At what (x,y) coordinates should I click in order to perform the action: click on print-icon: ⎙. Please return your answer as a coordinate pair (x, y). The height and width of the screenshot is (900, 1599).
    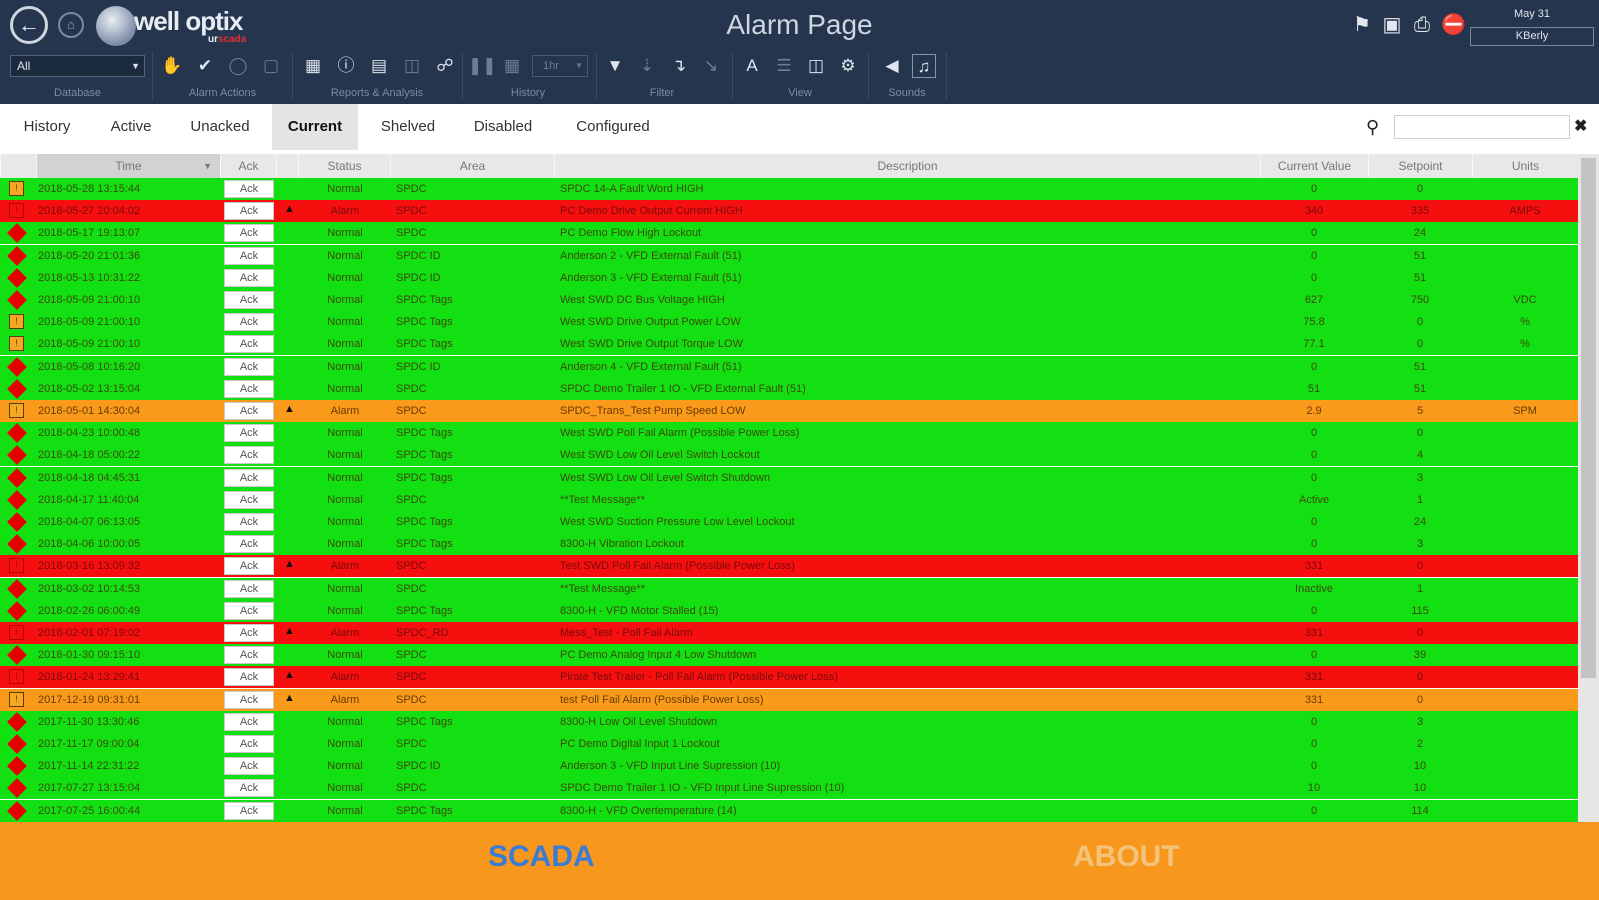
    Looking at the image, I should click on (1422, 25).